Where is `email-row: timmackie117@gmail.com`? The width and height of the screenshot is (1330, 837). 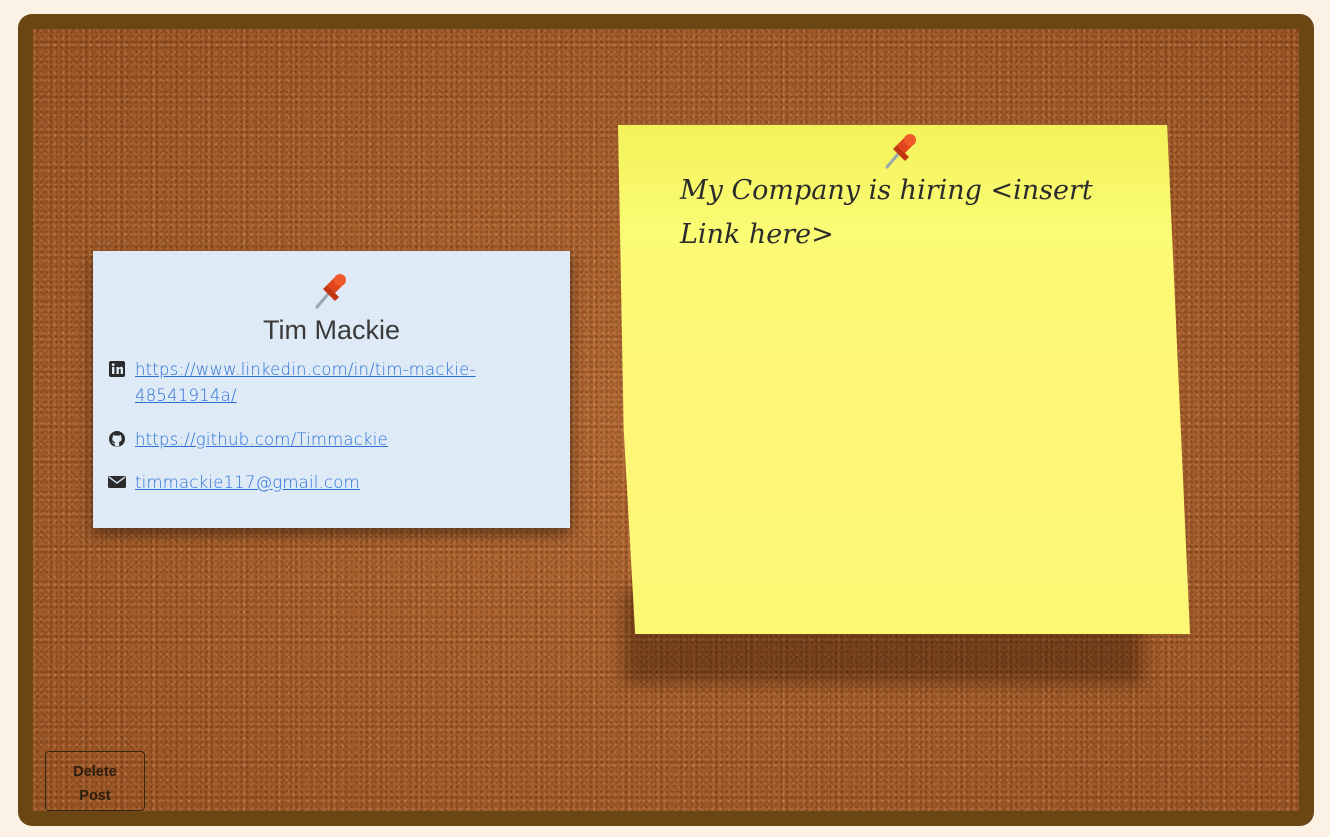
email-row: timmackie117@gmail.com is located at coordinates (234, 483).